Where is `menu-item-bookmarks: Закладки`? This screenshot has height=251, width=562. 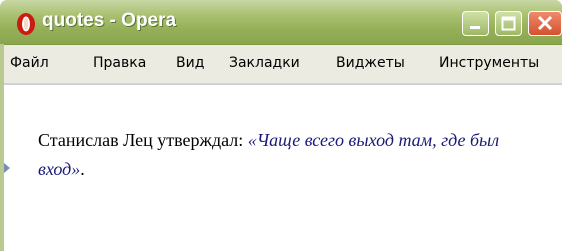
menu-item-bookmarks: Закладки is located at coordinates (264, 63).